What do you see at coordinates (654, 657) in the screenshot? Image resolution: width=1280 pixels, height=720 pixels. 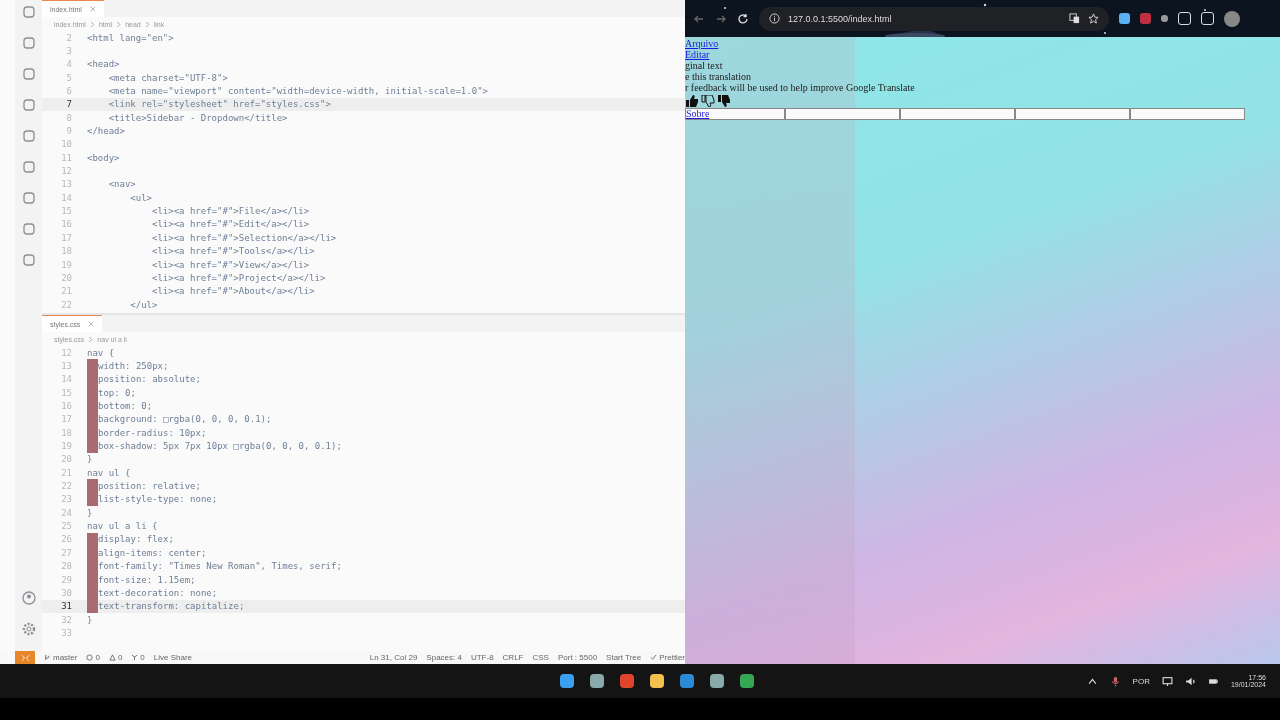 I see `check-icon` at bounding box center [654, 657].